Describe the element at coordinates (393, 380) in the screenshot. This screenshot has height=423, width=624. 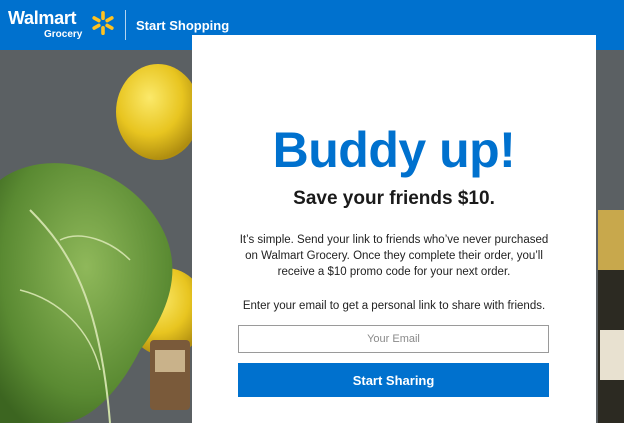
I see `start-sharing-button: Start Sharing` at that location.